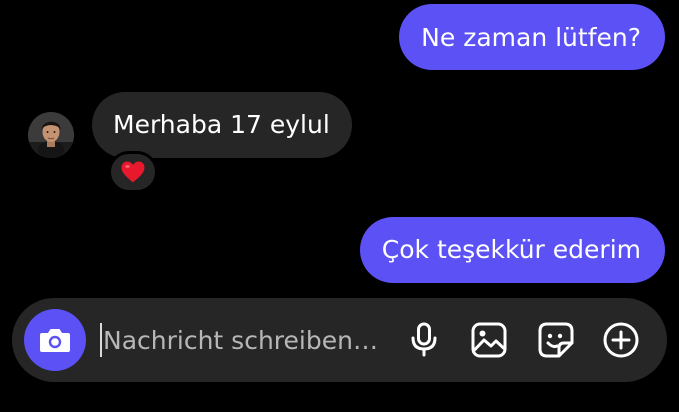 Image resolution: width=679 pixels, height=412 pixels. I want to click on sticker-button, so click(556, 340).